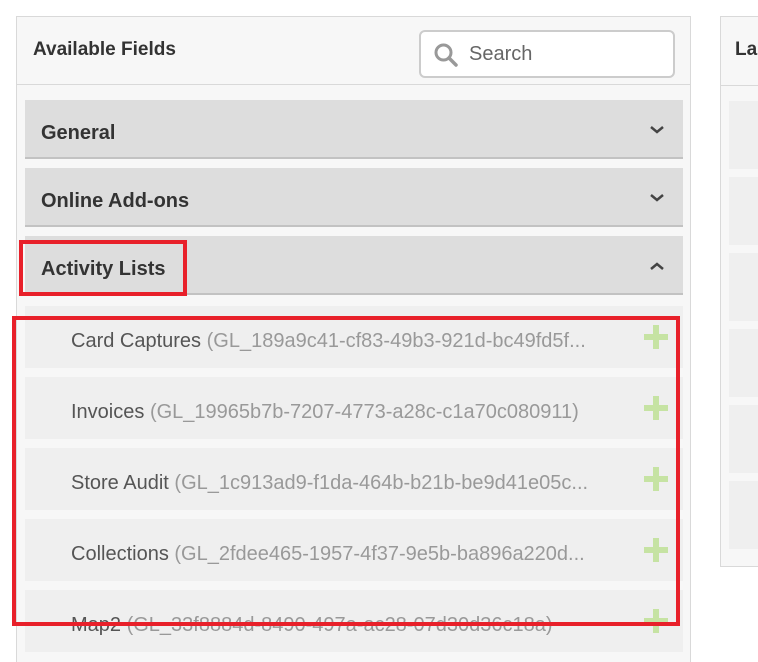  Describe the element at coordinates (78, 133) in the screenshot. I see `section-label: General` at that location.